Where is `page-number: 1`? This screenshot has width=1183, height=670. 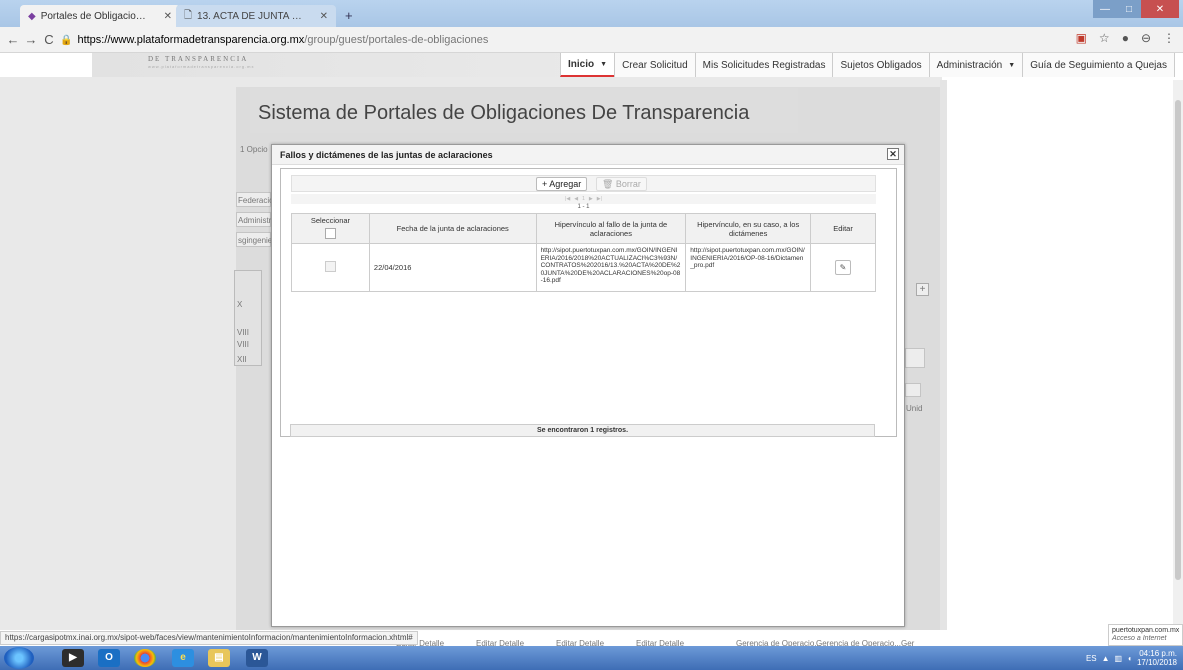 page-number: 1 is located at coordinates (583, 199).